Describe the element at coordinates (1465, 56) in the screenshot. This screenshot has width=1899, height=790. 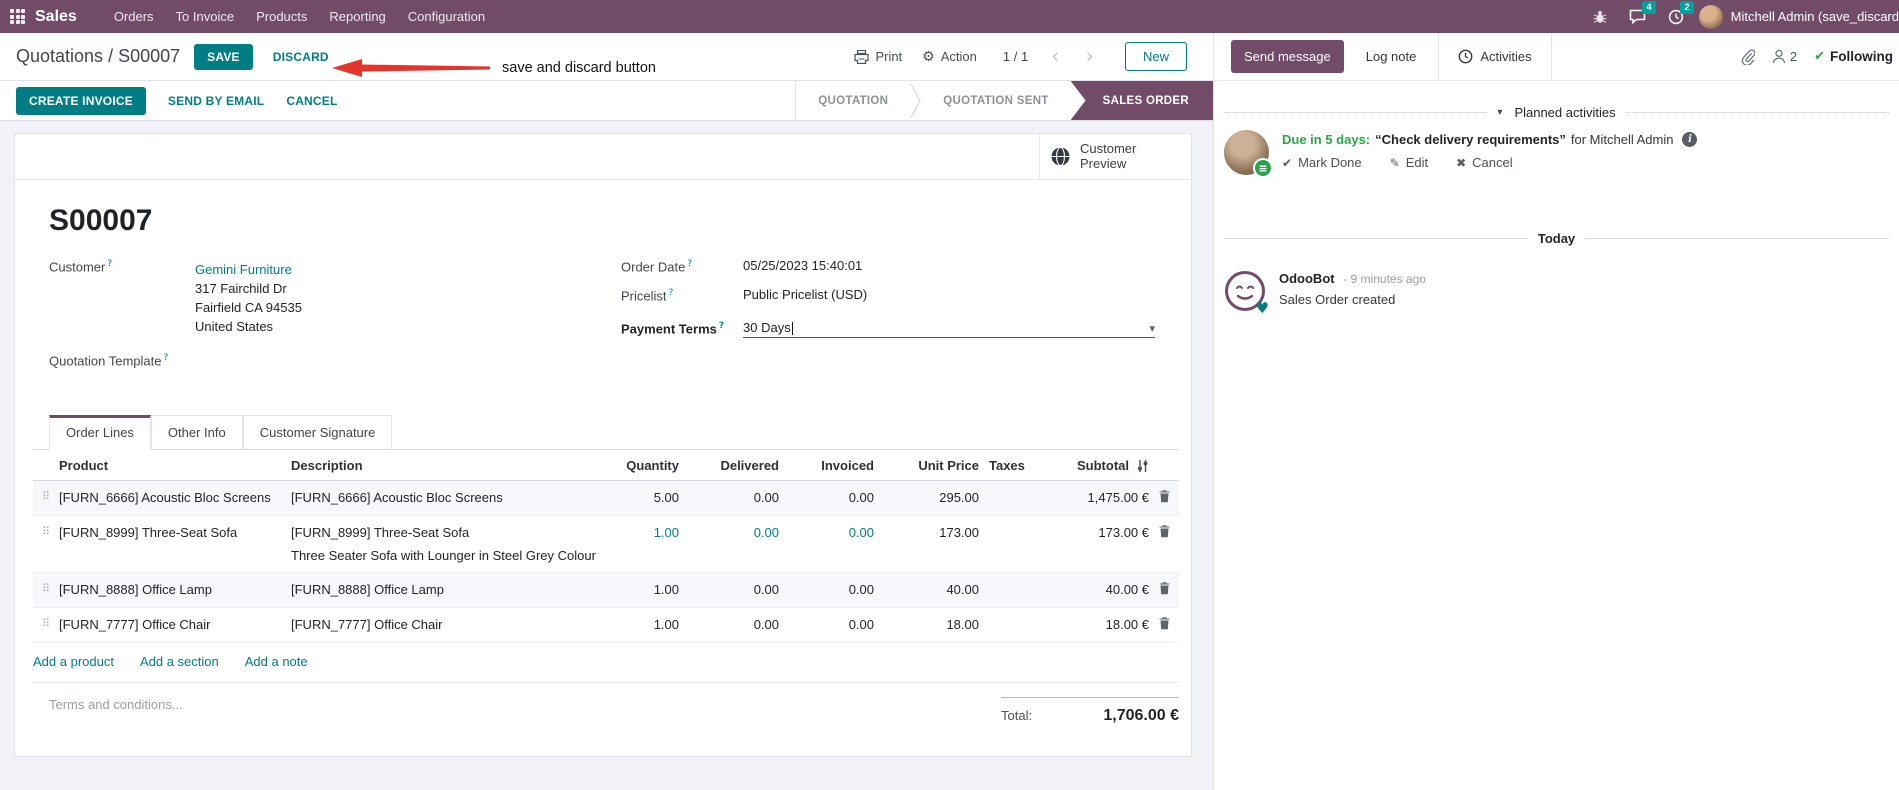
I see `clock-icon` at that location.